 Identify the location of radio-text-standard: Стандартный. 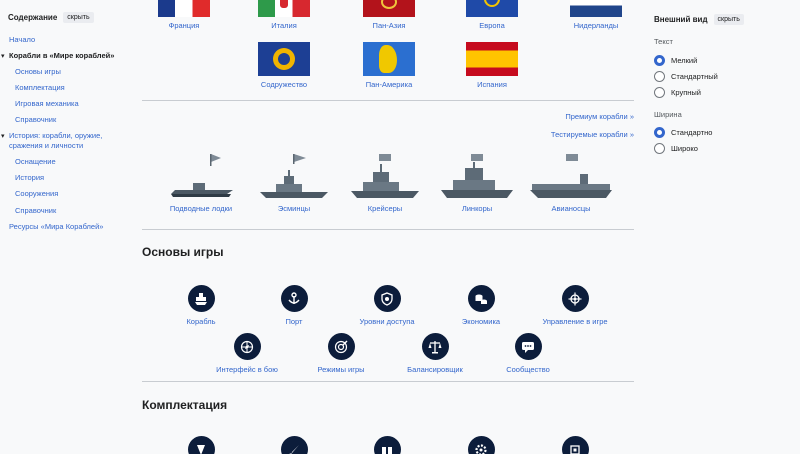
(686, 76).